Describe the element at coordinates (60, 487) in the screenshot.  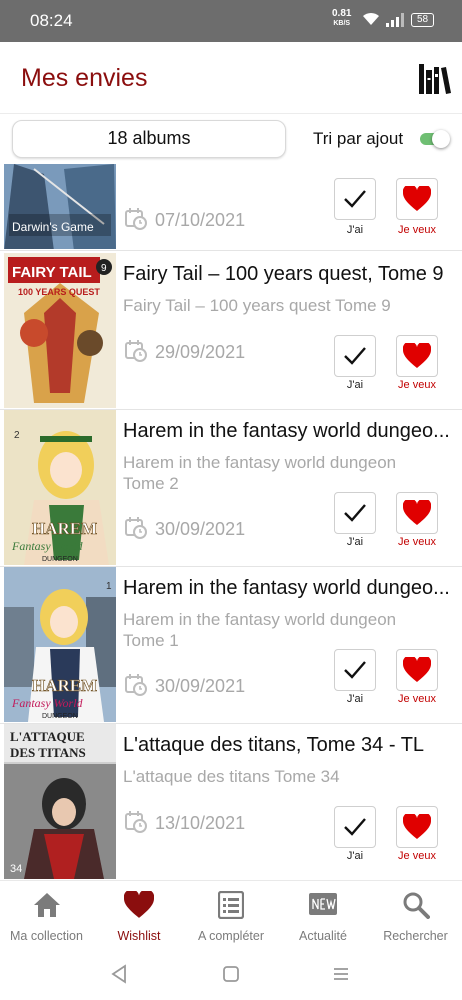
I see `cover-image: 2 HAREM Fantasy World DUNGEON` at that location.